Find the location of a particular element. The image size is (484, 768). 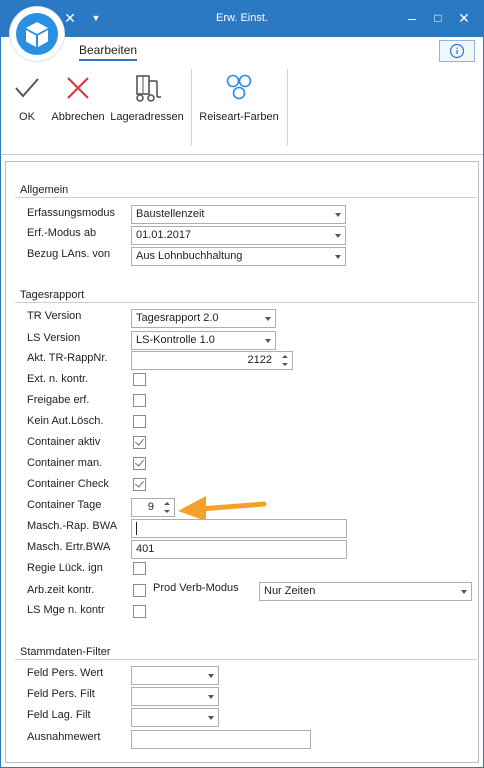

storage-addresses-button: Lageradressen is located at coordinates (147, 97).